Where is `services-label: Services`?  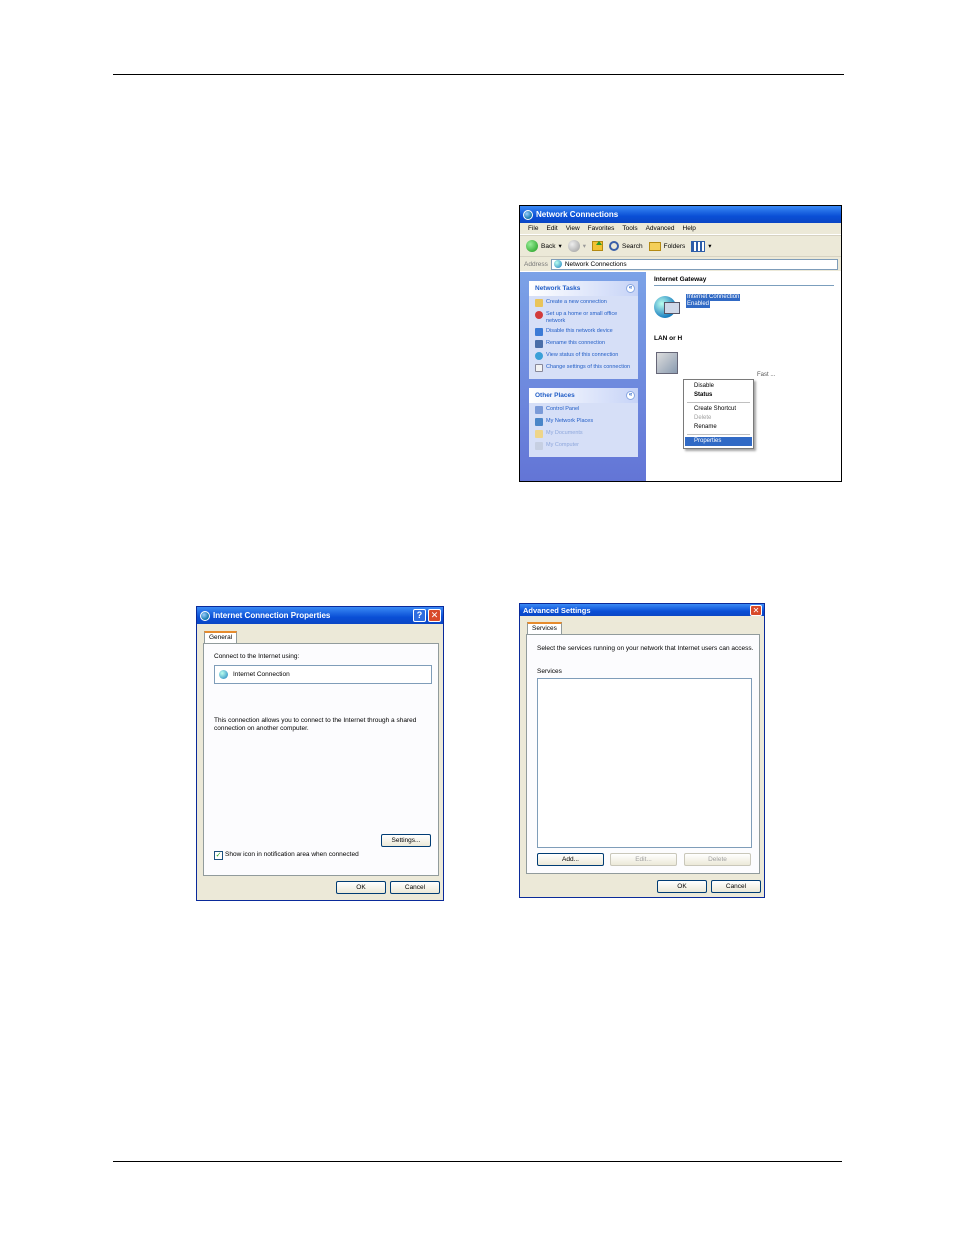
services-label: Services is located at coordinates (549, 671).